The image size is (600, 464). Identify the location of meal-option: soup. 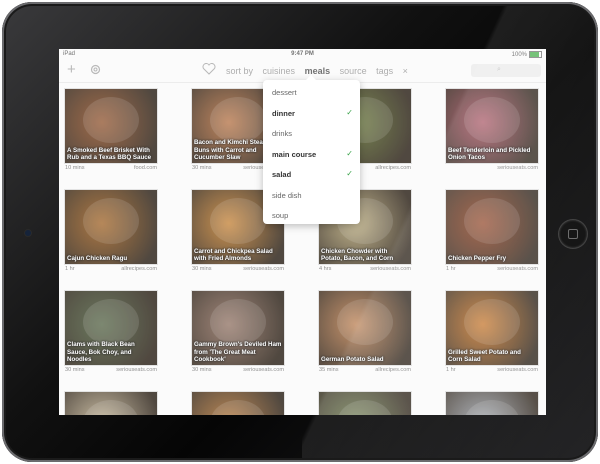
(311, 216).